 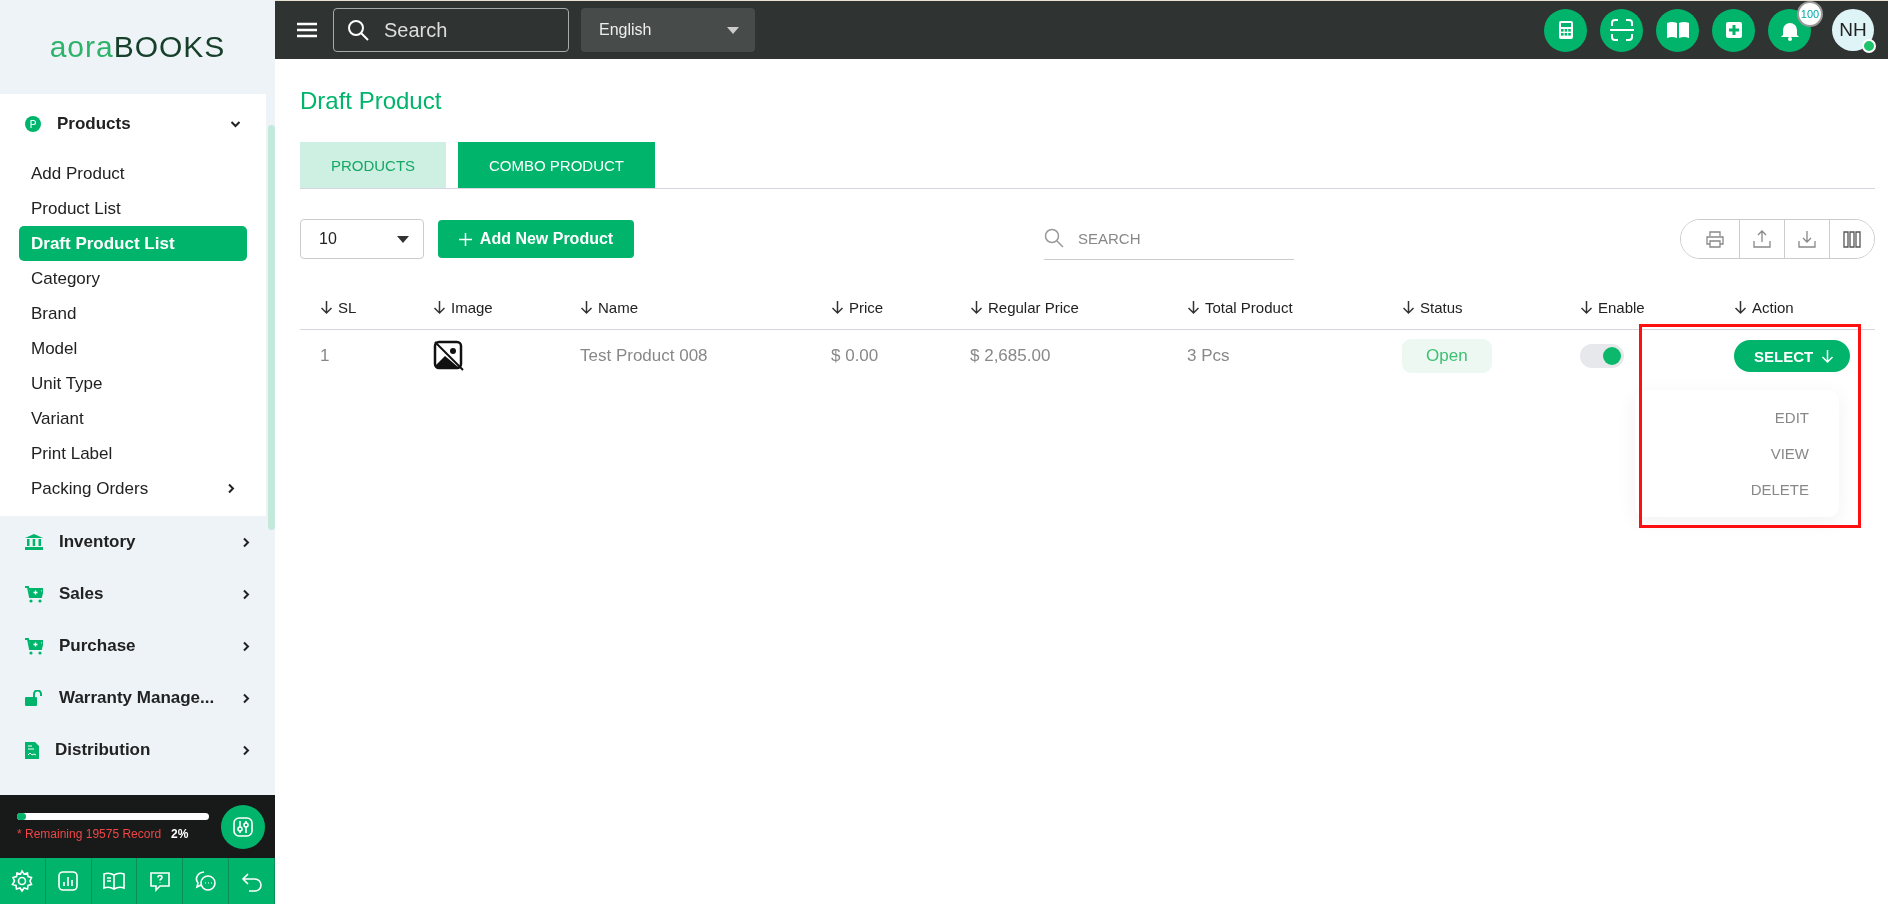 I want to click on sliders-icon, so click(x=243, y=826).